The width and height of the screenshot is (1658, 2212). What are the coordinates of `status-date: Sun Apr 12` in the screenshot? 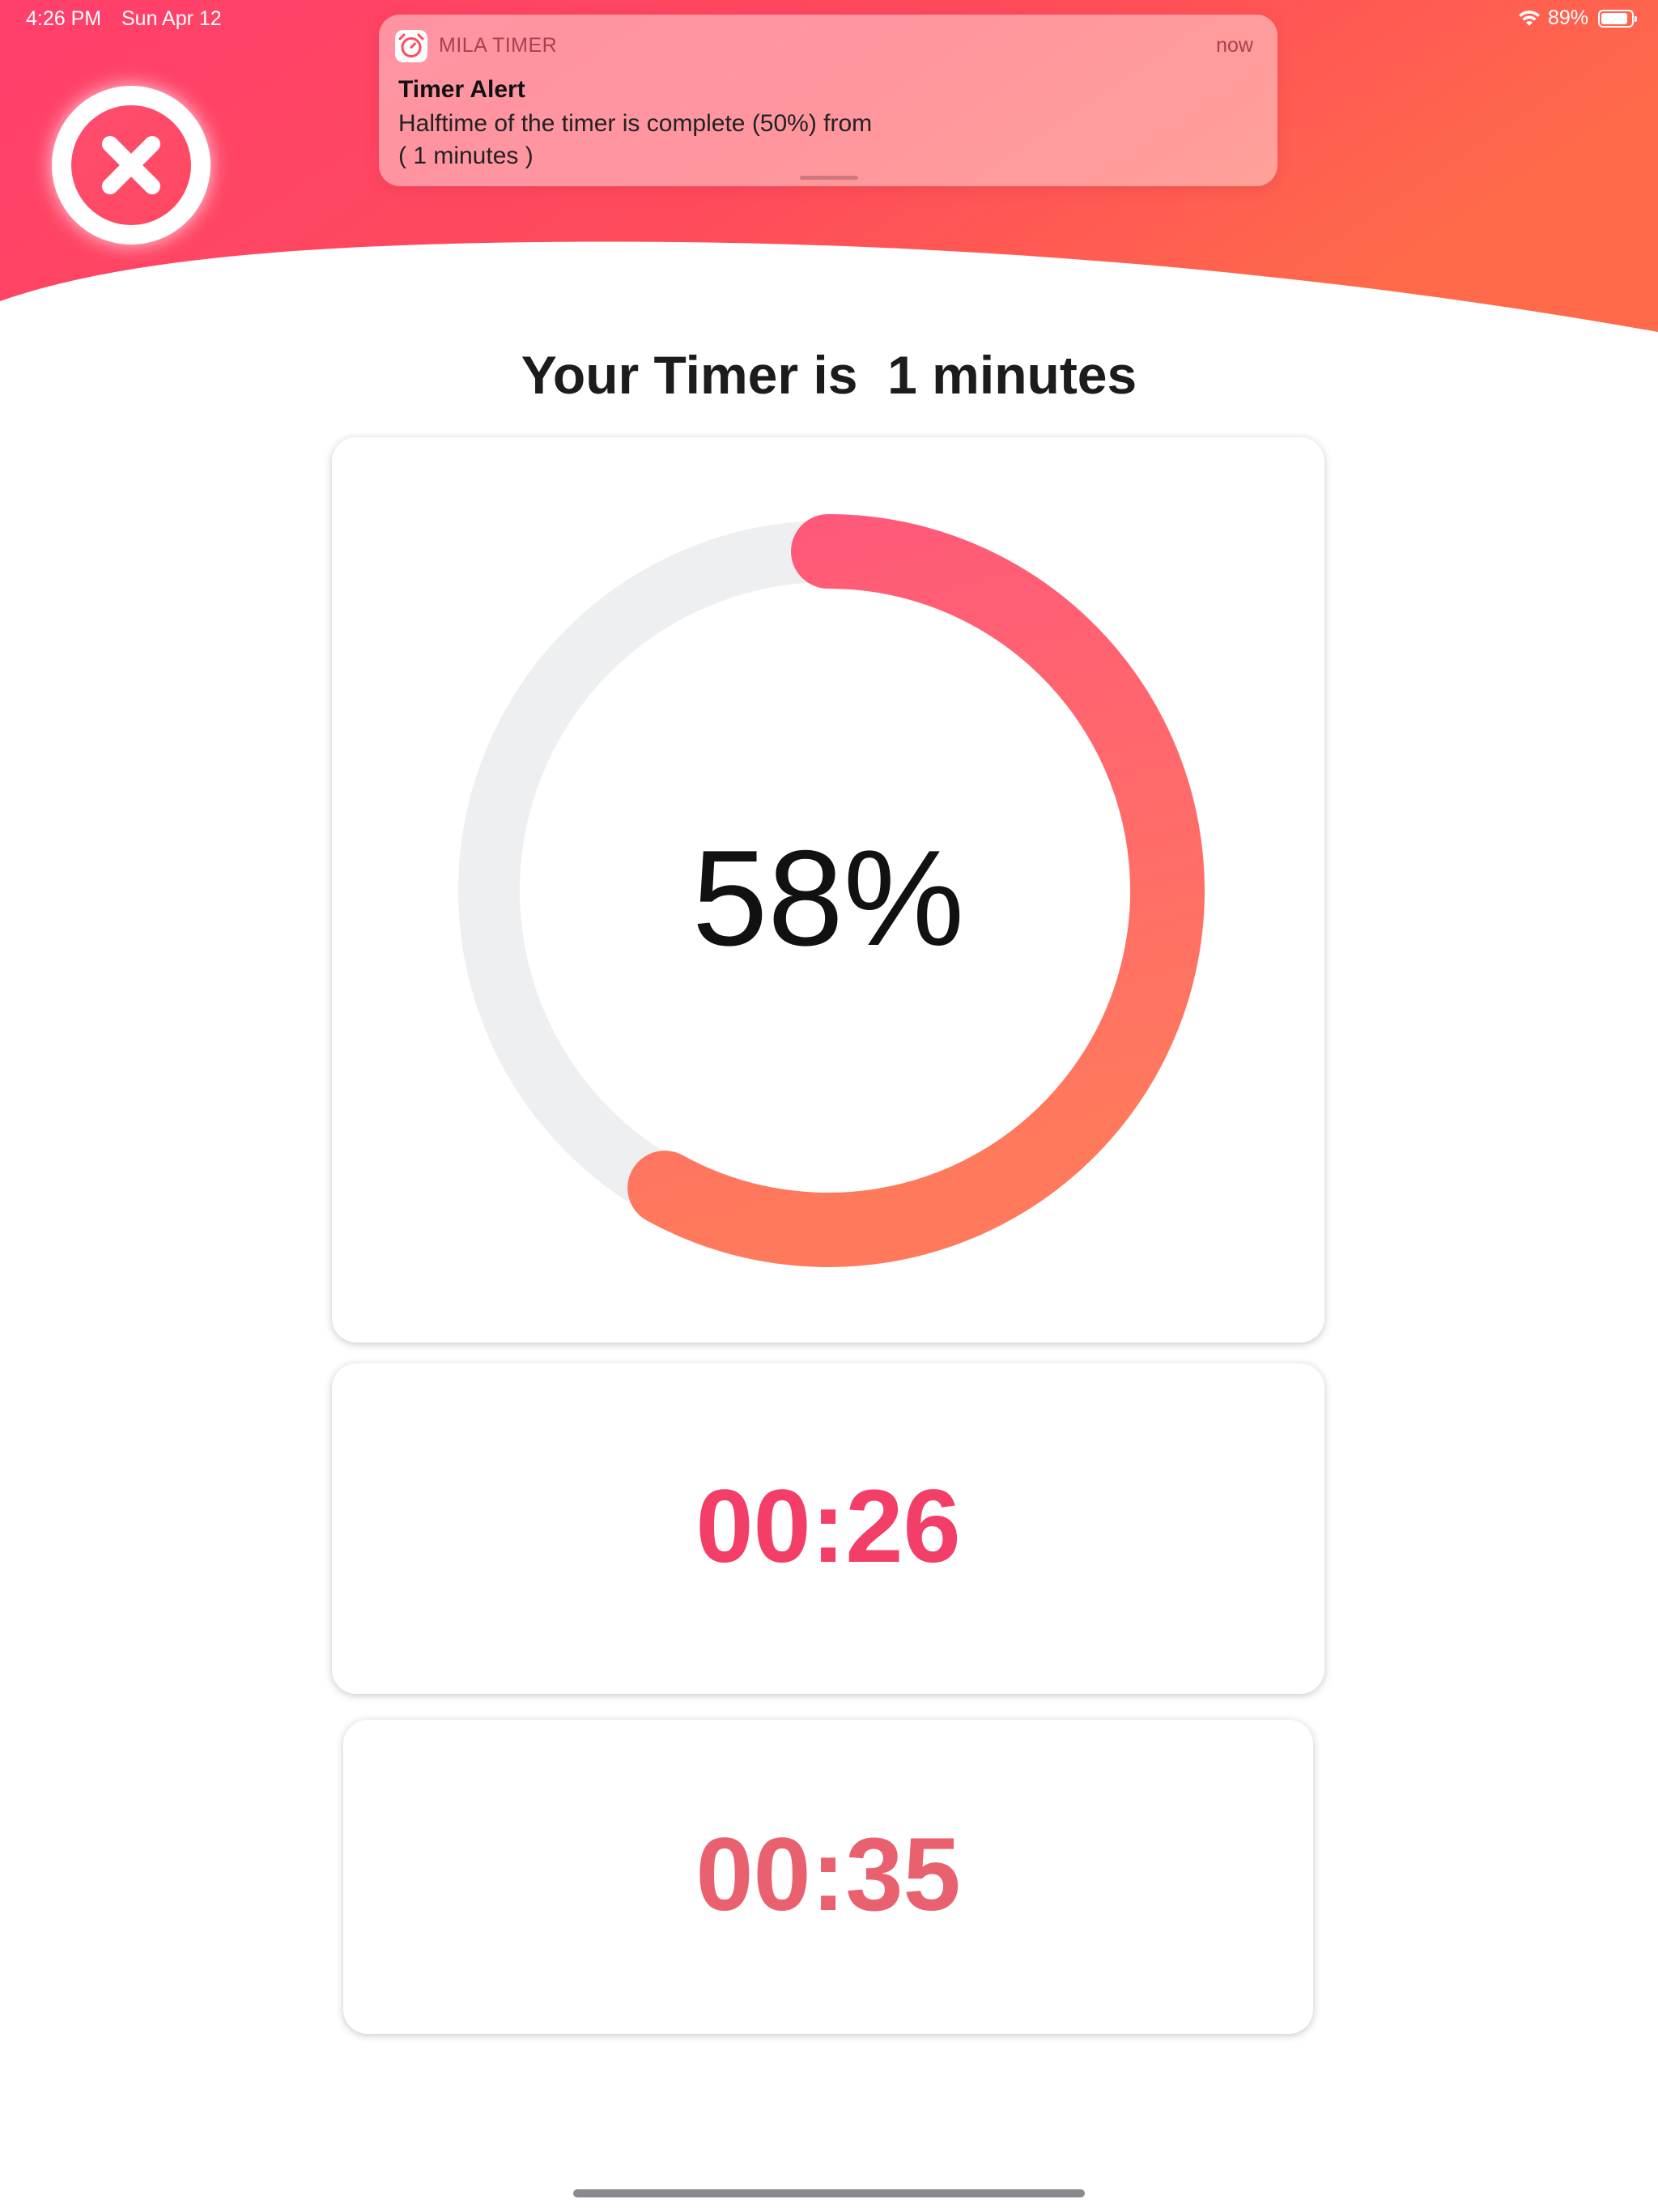 It's located at (171, 19).